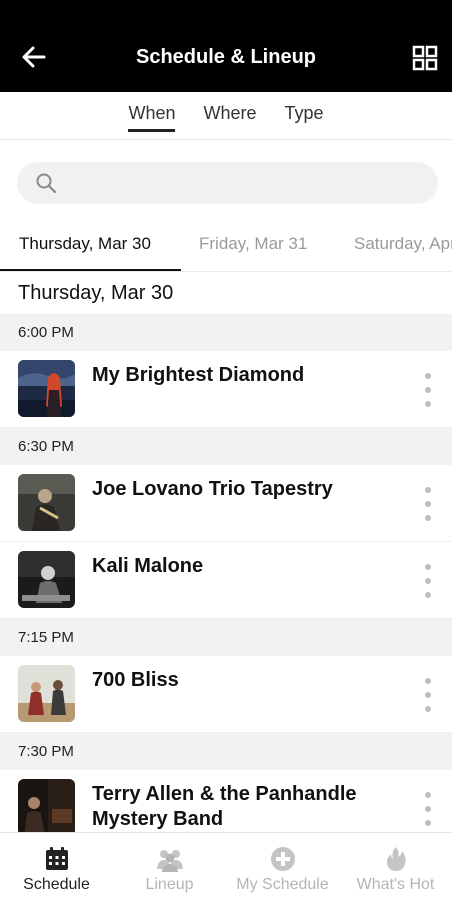  I want to click on event-name: My Brightest Diamond, so click(198, 375).